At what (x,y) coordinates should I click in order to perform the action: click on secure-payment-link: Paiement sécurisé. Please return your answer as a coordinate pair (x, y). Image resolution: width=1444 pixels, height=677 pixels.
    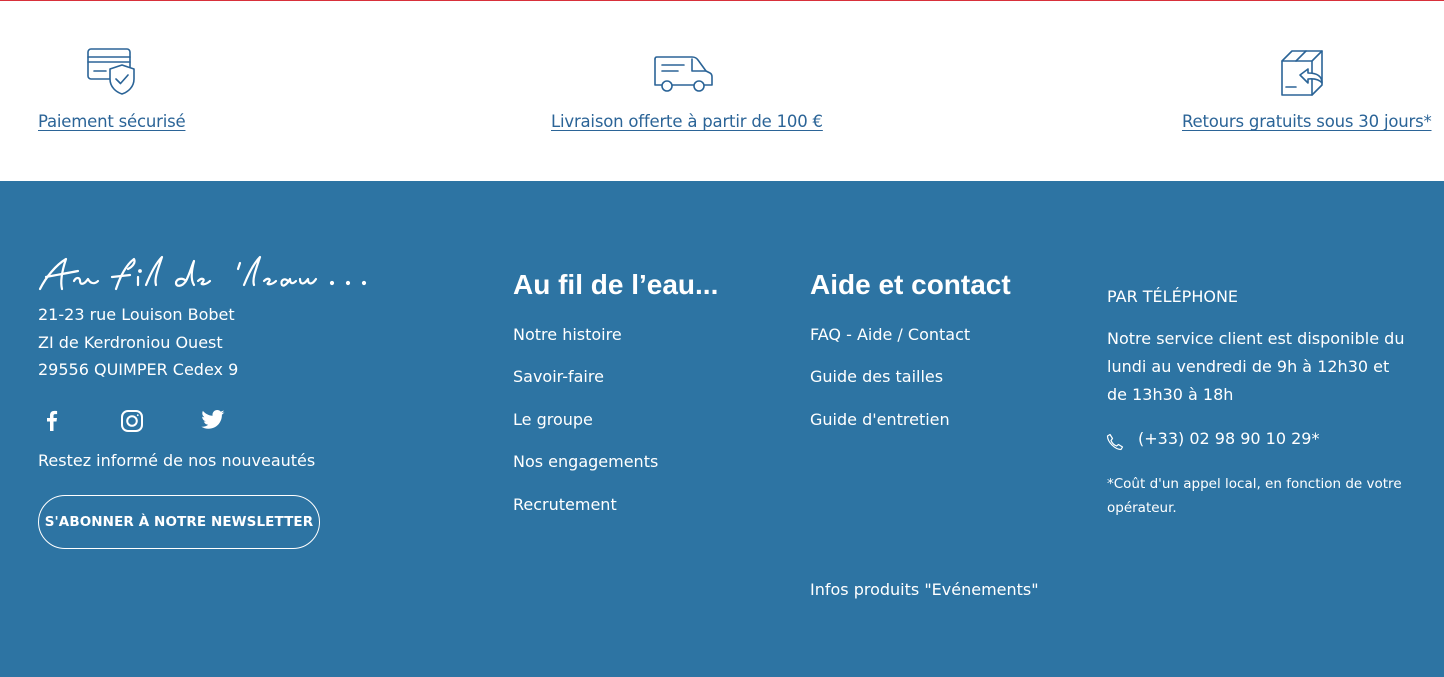
    Looking at the image, I should click on (112, 121).